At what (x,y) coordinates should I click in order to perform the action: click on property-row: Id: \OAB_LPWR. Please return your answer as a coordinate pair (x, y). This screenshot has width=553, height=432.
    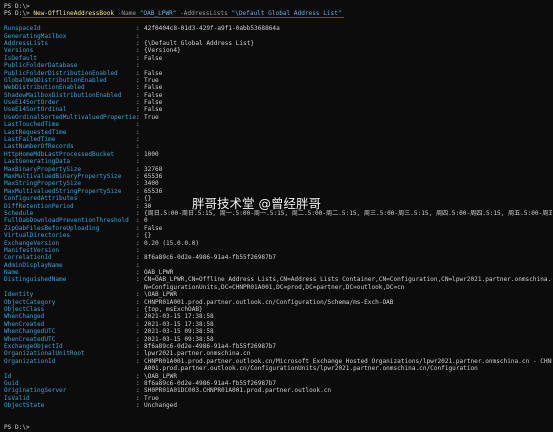
    Looking at the image, I should click on (278, 376).